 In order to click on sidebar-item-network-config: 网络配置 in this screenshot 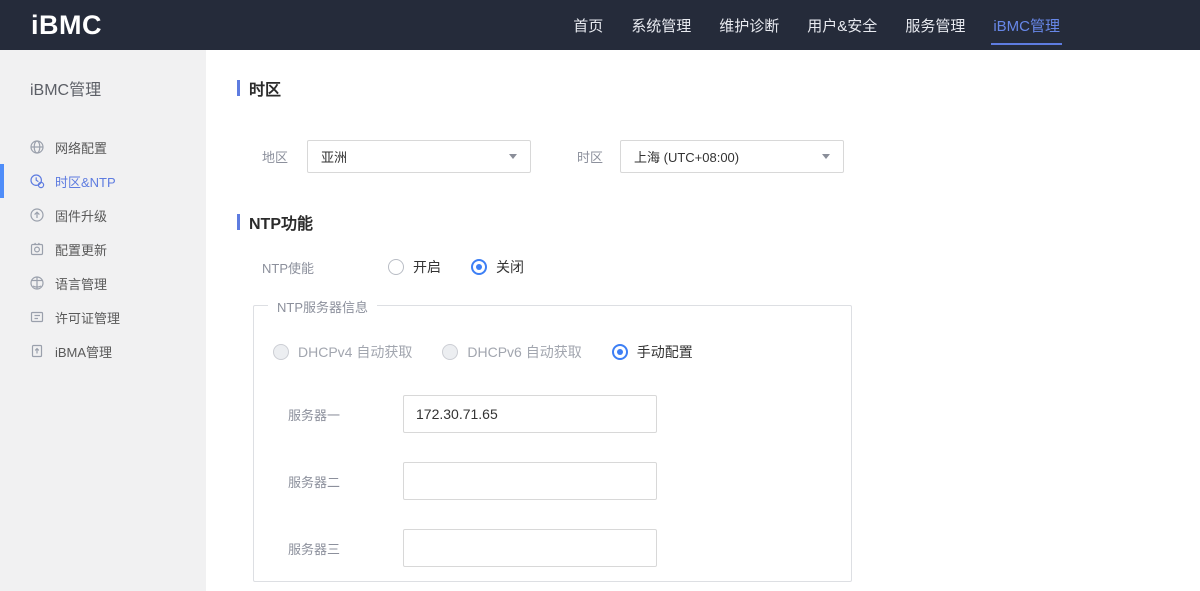, I will do `click(103, 147)`.